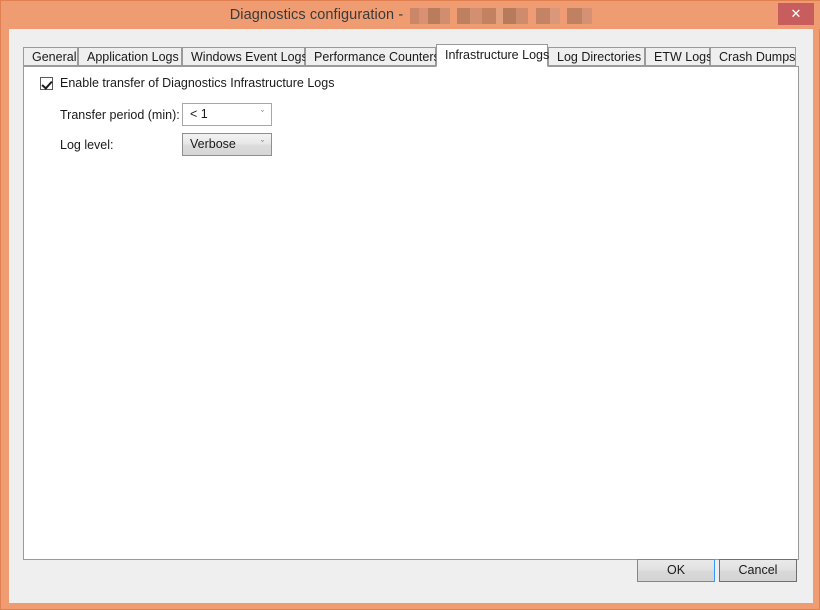 The width and height of the screenshot is (820, 610). Describe the element at coordinates (50, 56) in the screenshot. I see `tab-general: General` at that location.